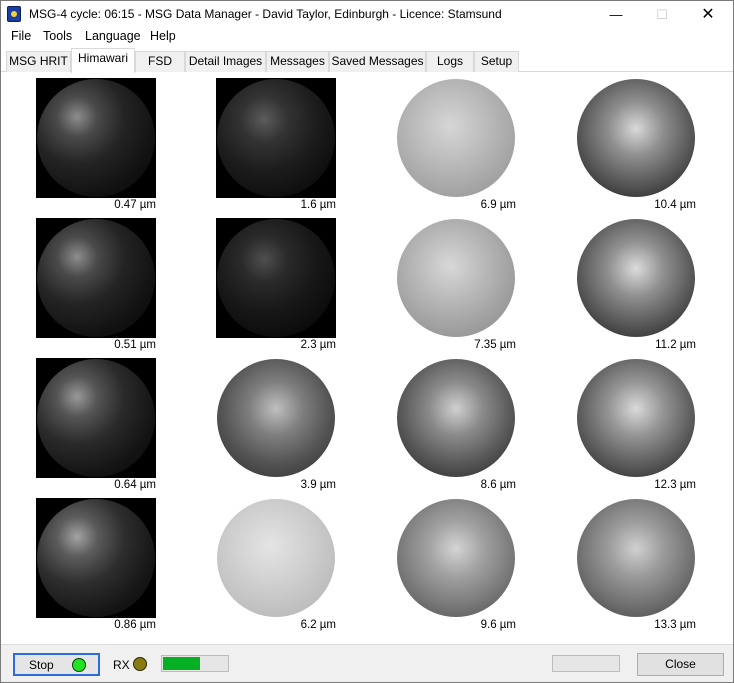 The width and height of the screenshot is (734, 683). I want to click on running-indicator-icon, so click(79, 665).